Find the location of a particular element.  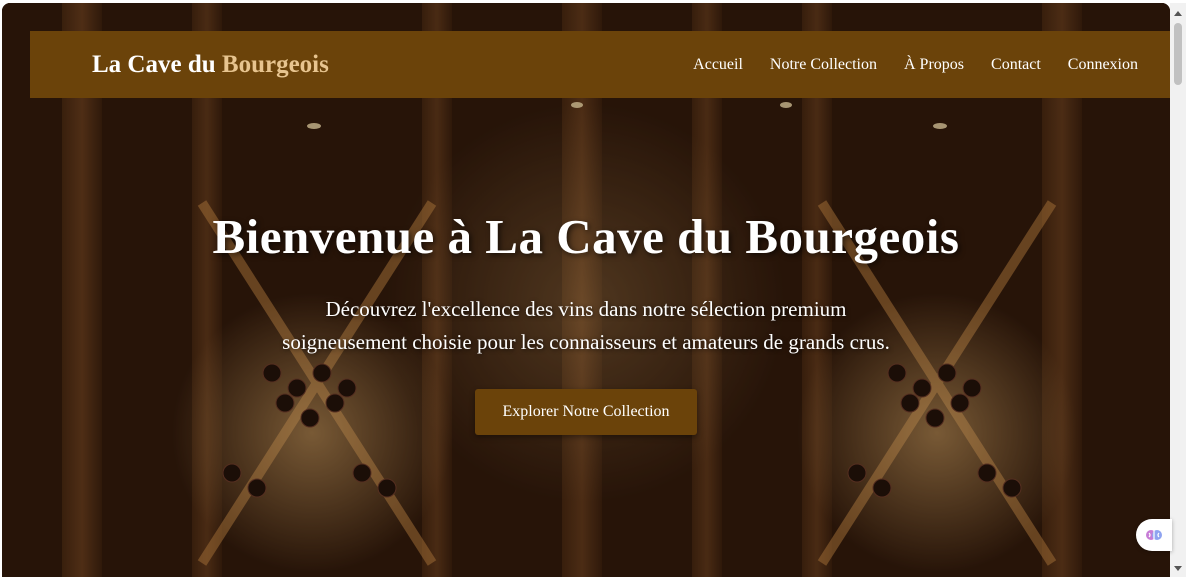

brand-name-accent: Bourgeois is located at coordinates (275, 64).